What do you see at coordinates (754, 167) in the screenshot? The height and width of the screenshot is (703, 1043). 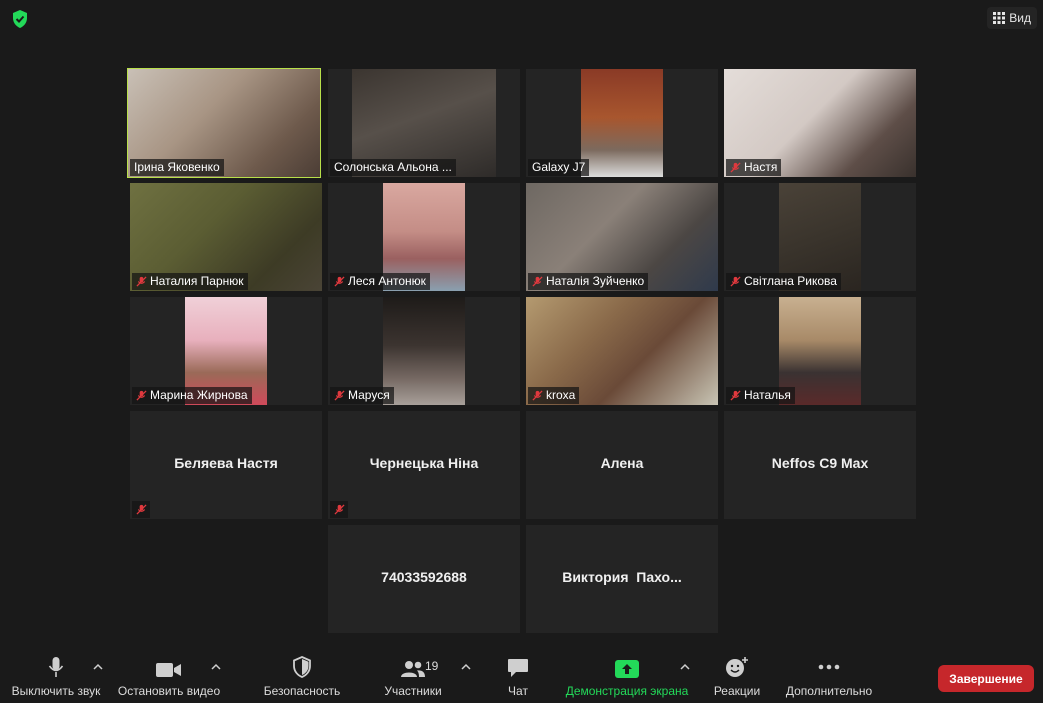 I see `participant-name-label: Настя` at bounding box center [754, 167].